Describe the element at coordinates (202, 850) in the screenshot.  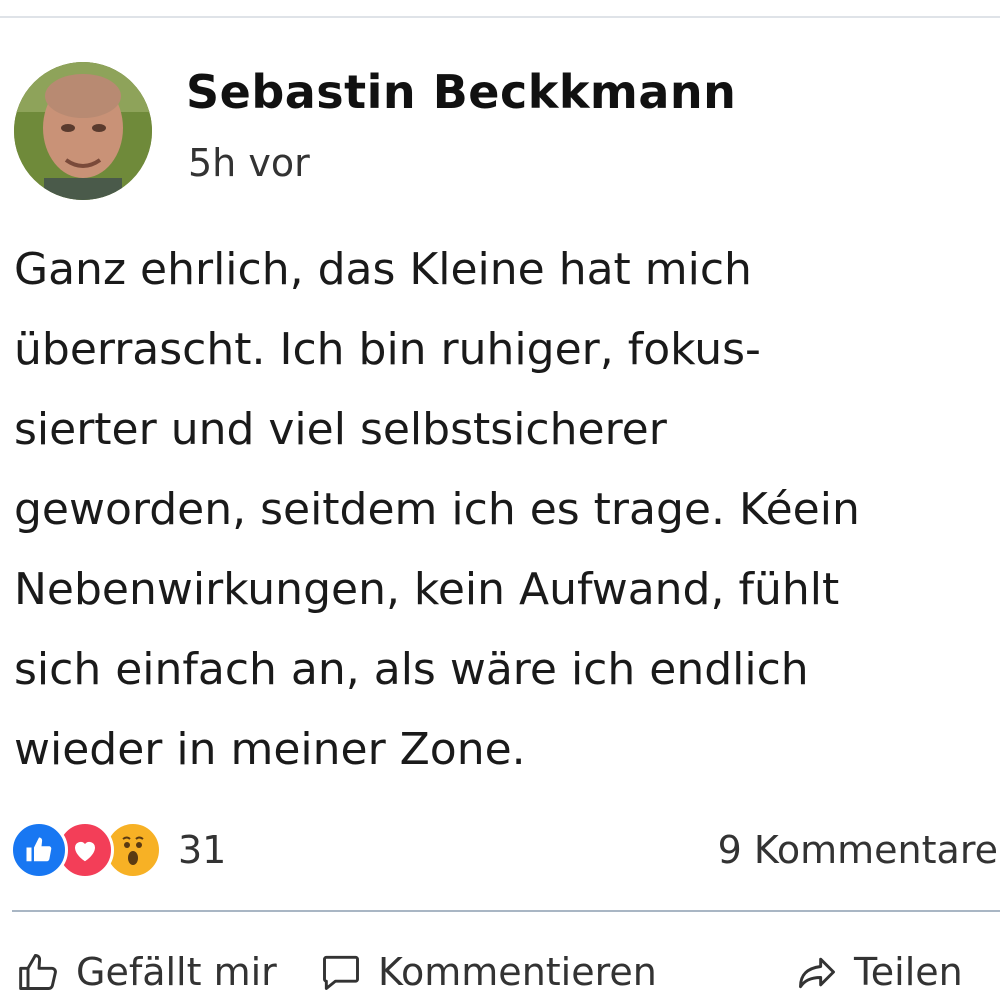
I see `reactions-count: 31` at that location.